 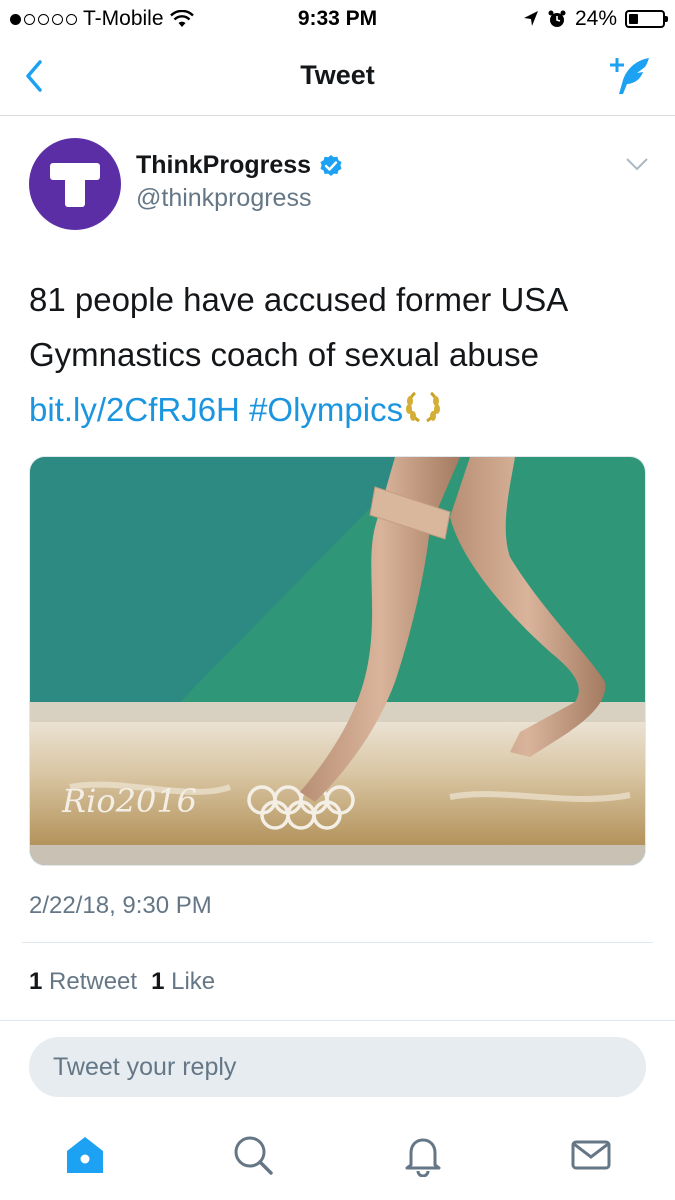 What do you see at coordinates (530, 18) in the screenshot?
I see `location-arrow-icon` at bounding box center [530, 18].